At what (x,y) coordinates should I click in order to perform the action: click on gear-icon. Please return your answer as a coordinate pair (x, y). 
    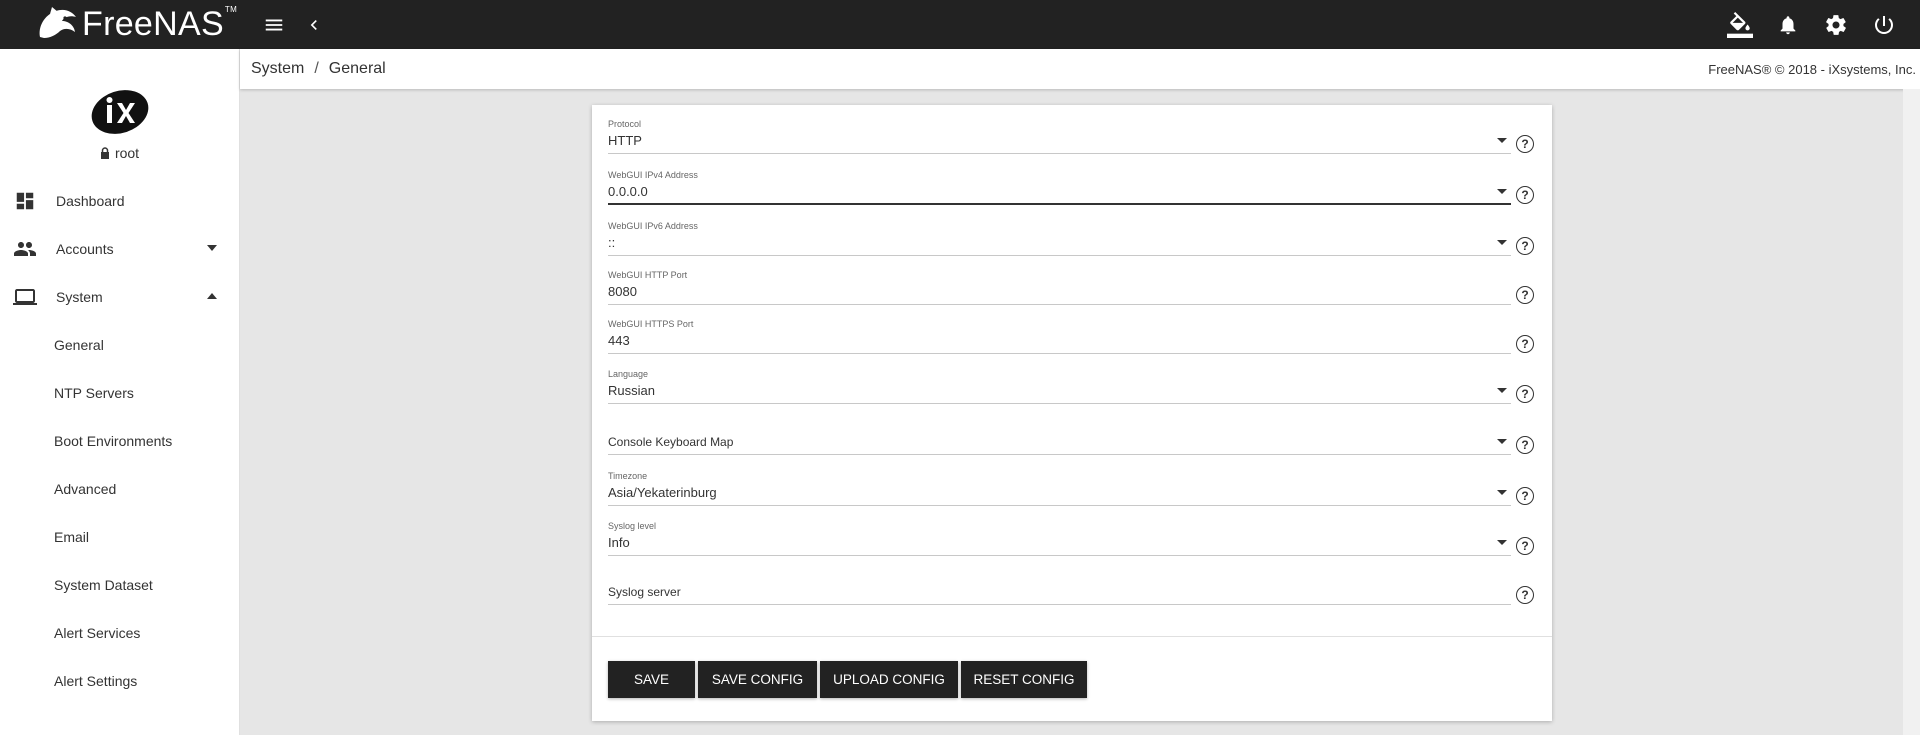
    Looking at the image, I should click on (1836, 24).